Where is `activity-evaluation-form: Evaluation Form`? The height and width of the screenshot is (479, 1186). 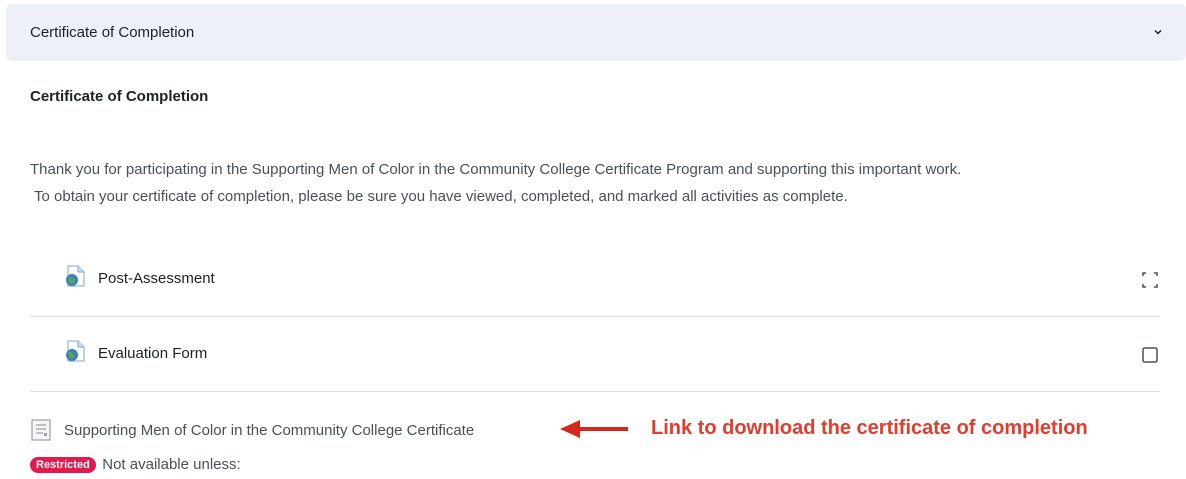 activity-evaluation-form: Evaluation Form is located at coordinates (595, 354).